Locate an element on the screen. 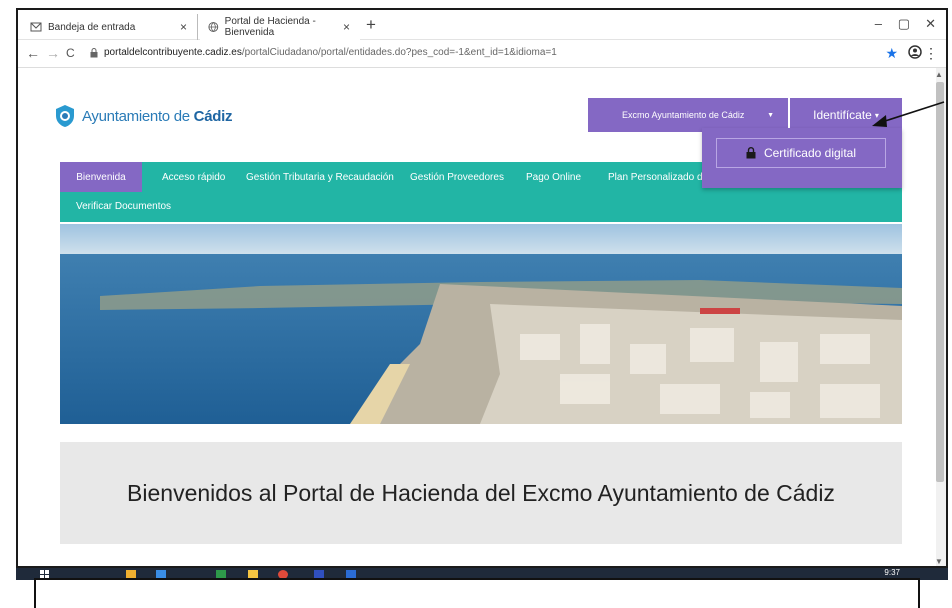 This screenshot has height=608, width=952. tab-portal: Portal de Hacienda - Bienvenida × is located at coordinates (280, 27).